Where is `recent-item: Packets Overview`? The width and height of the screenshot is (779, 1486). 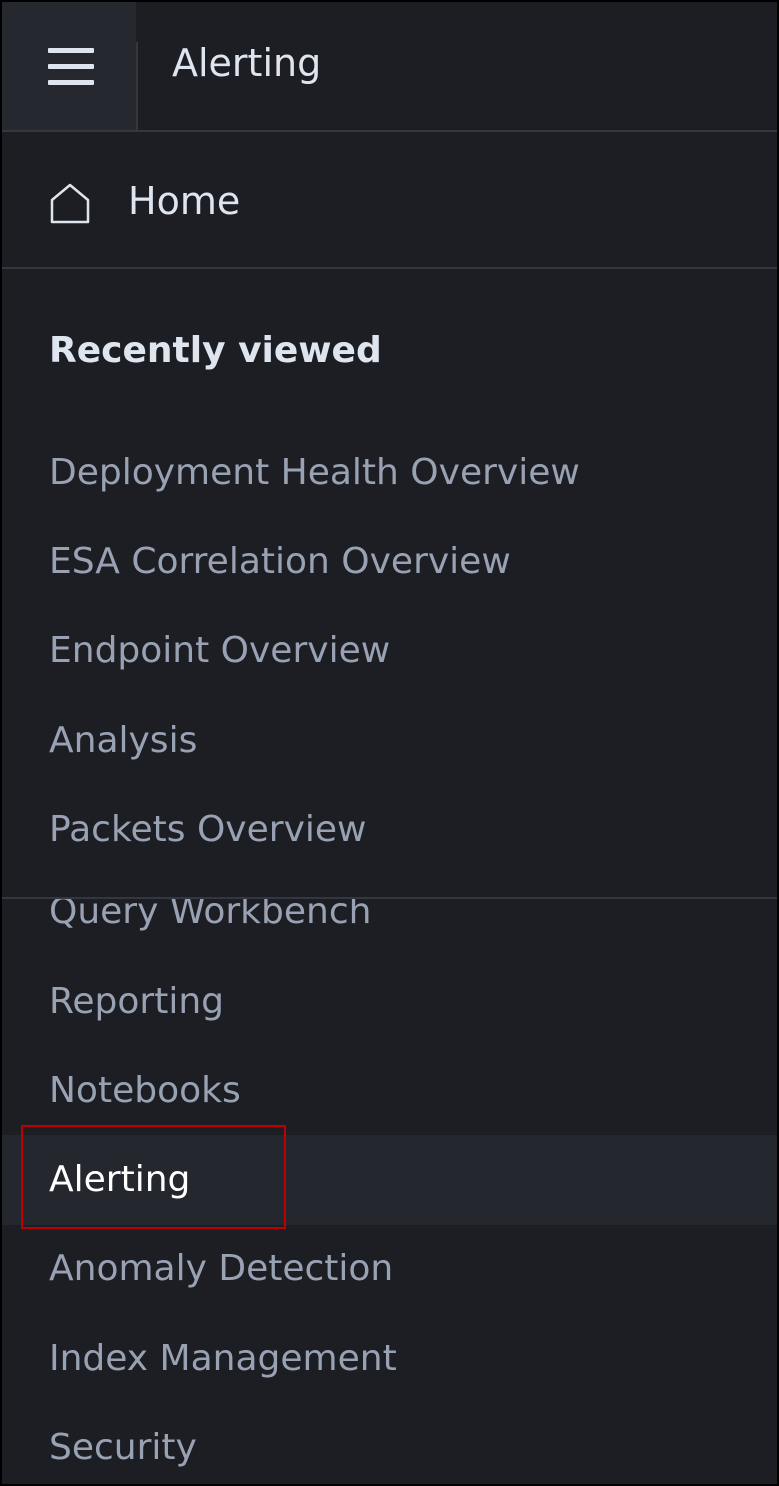 recent-item: Packets Overview is located at coordinates (207, 830).